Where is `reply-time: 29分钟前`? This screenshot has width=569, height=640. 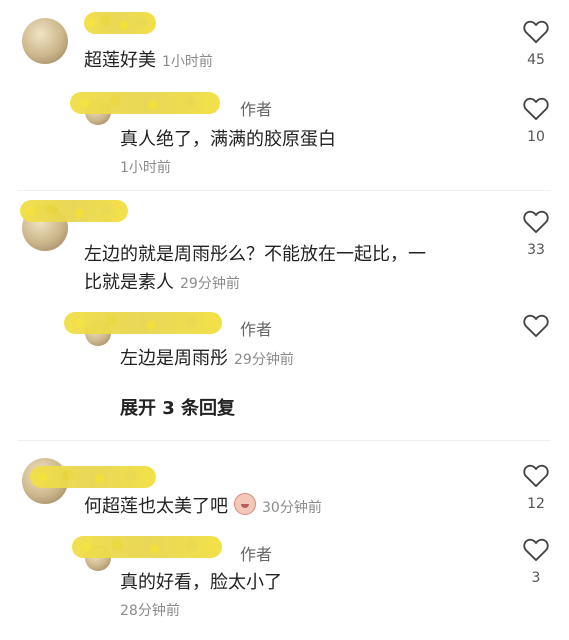
reply-time: 29分钟前 is located at coordinates (264, 360).